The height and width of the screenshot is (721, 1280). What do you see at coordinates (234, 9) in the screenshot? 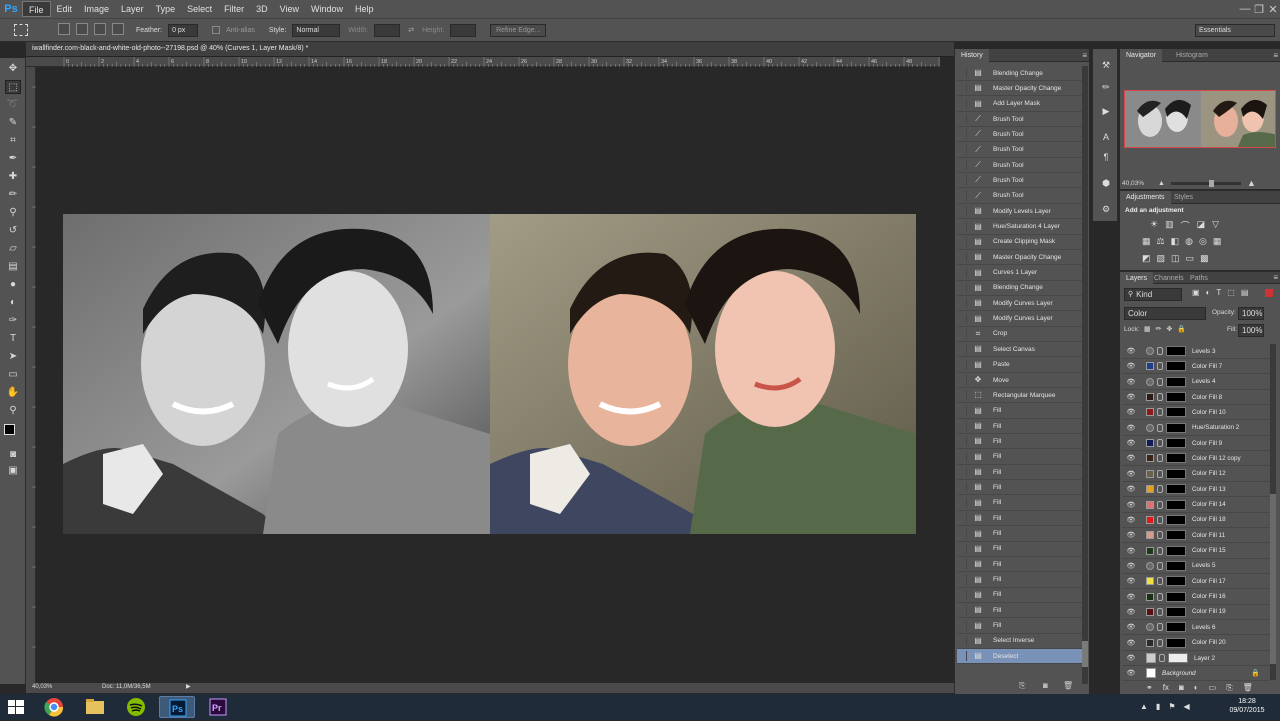
I see `menu-filter: Filter` at bounding box center [234, 9].